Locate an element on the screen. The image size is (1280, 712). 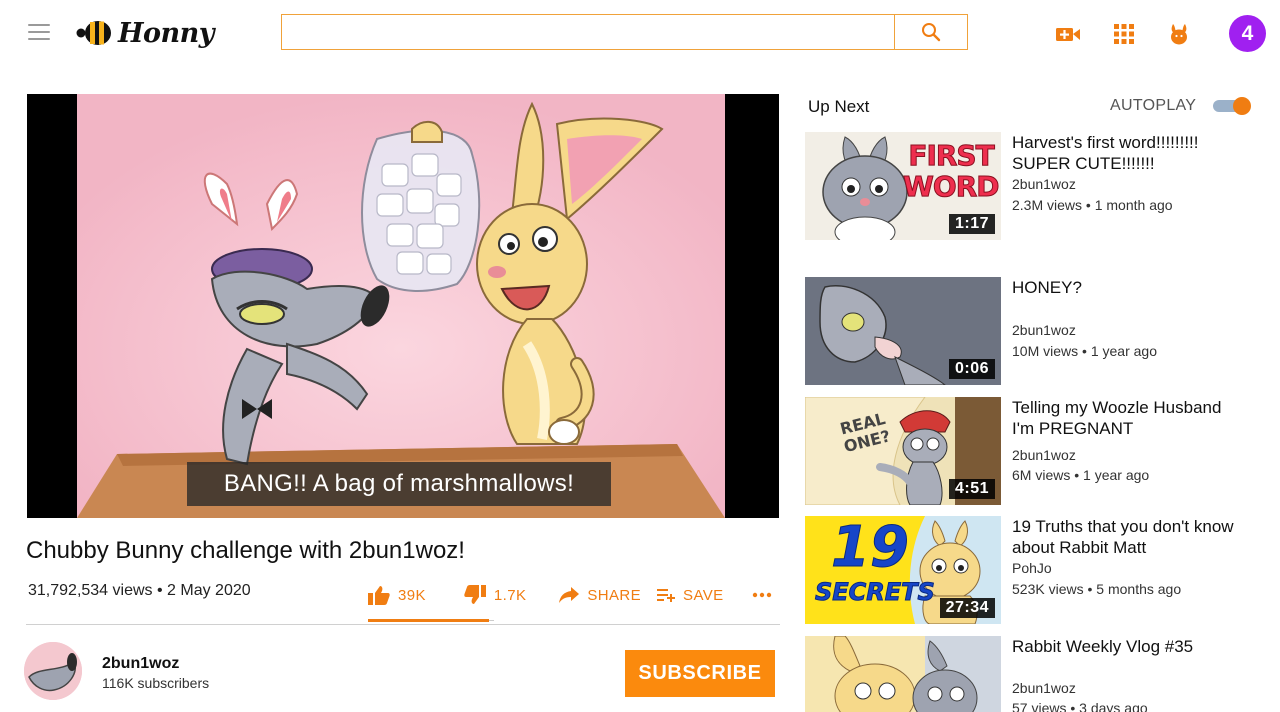
thumbs-down-icon is located at coordinates (475, 594).